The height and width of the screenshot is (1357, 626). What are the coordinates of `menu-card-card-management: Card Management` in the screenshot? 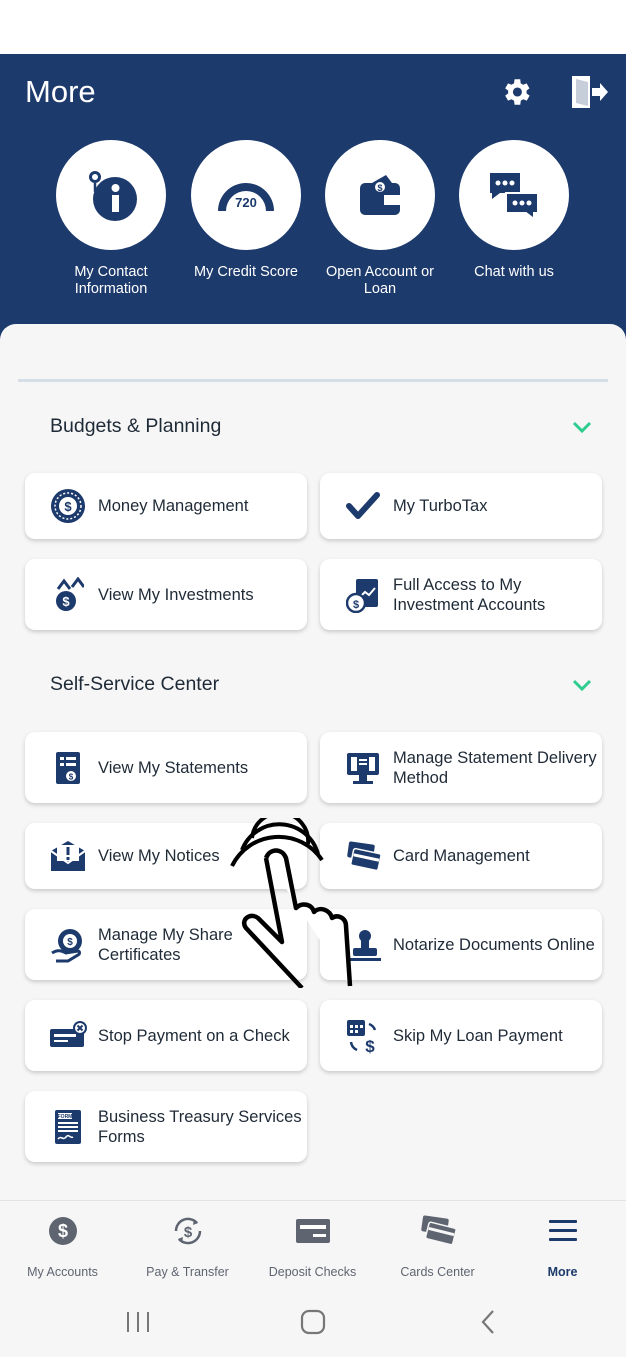 It's located at (461, 856).